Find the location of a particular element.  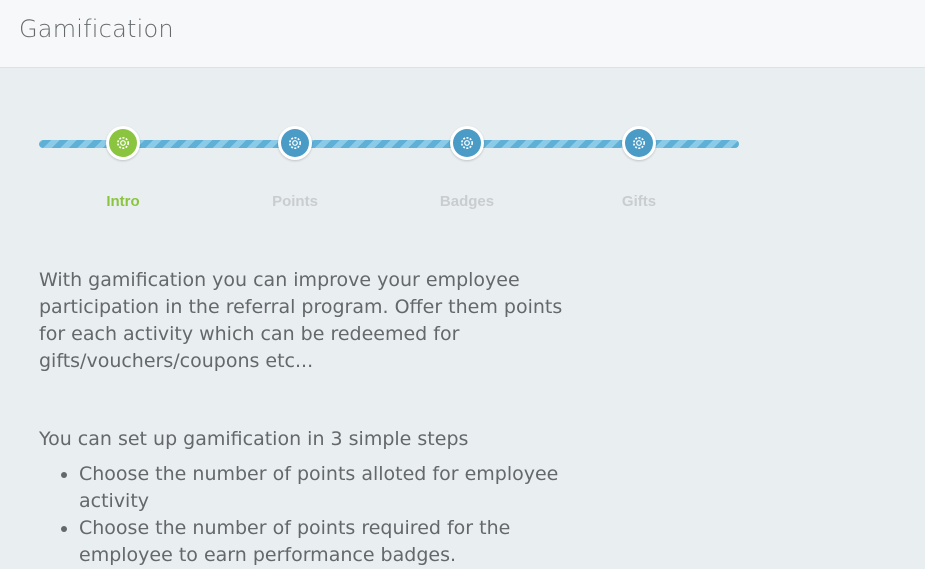

page-title: Gamification is located at coordinates (96, 29).